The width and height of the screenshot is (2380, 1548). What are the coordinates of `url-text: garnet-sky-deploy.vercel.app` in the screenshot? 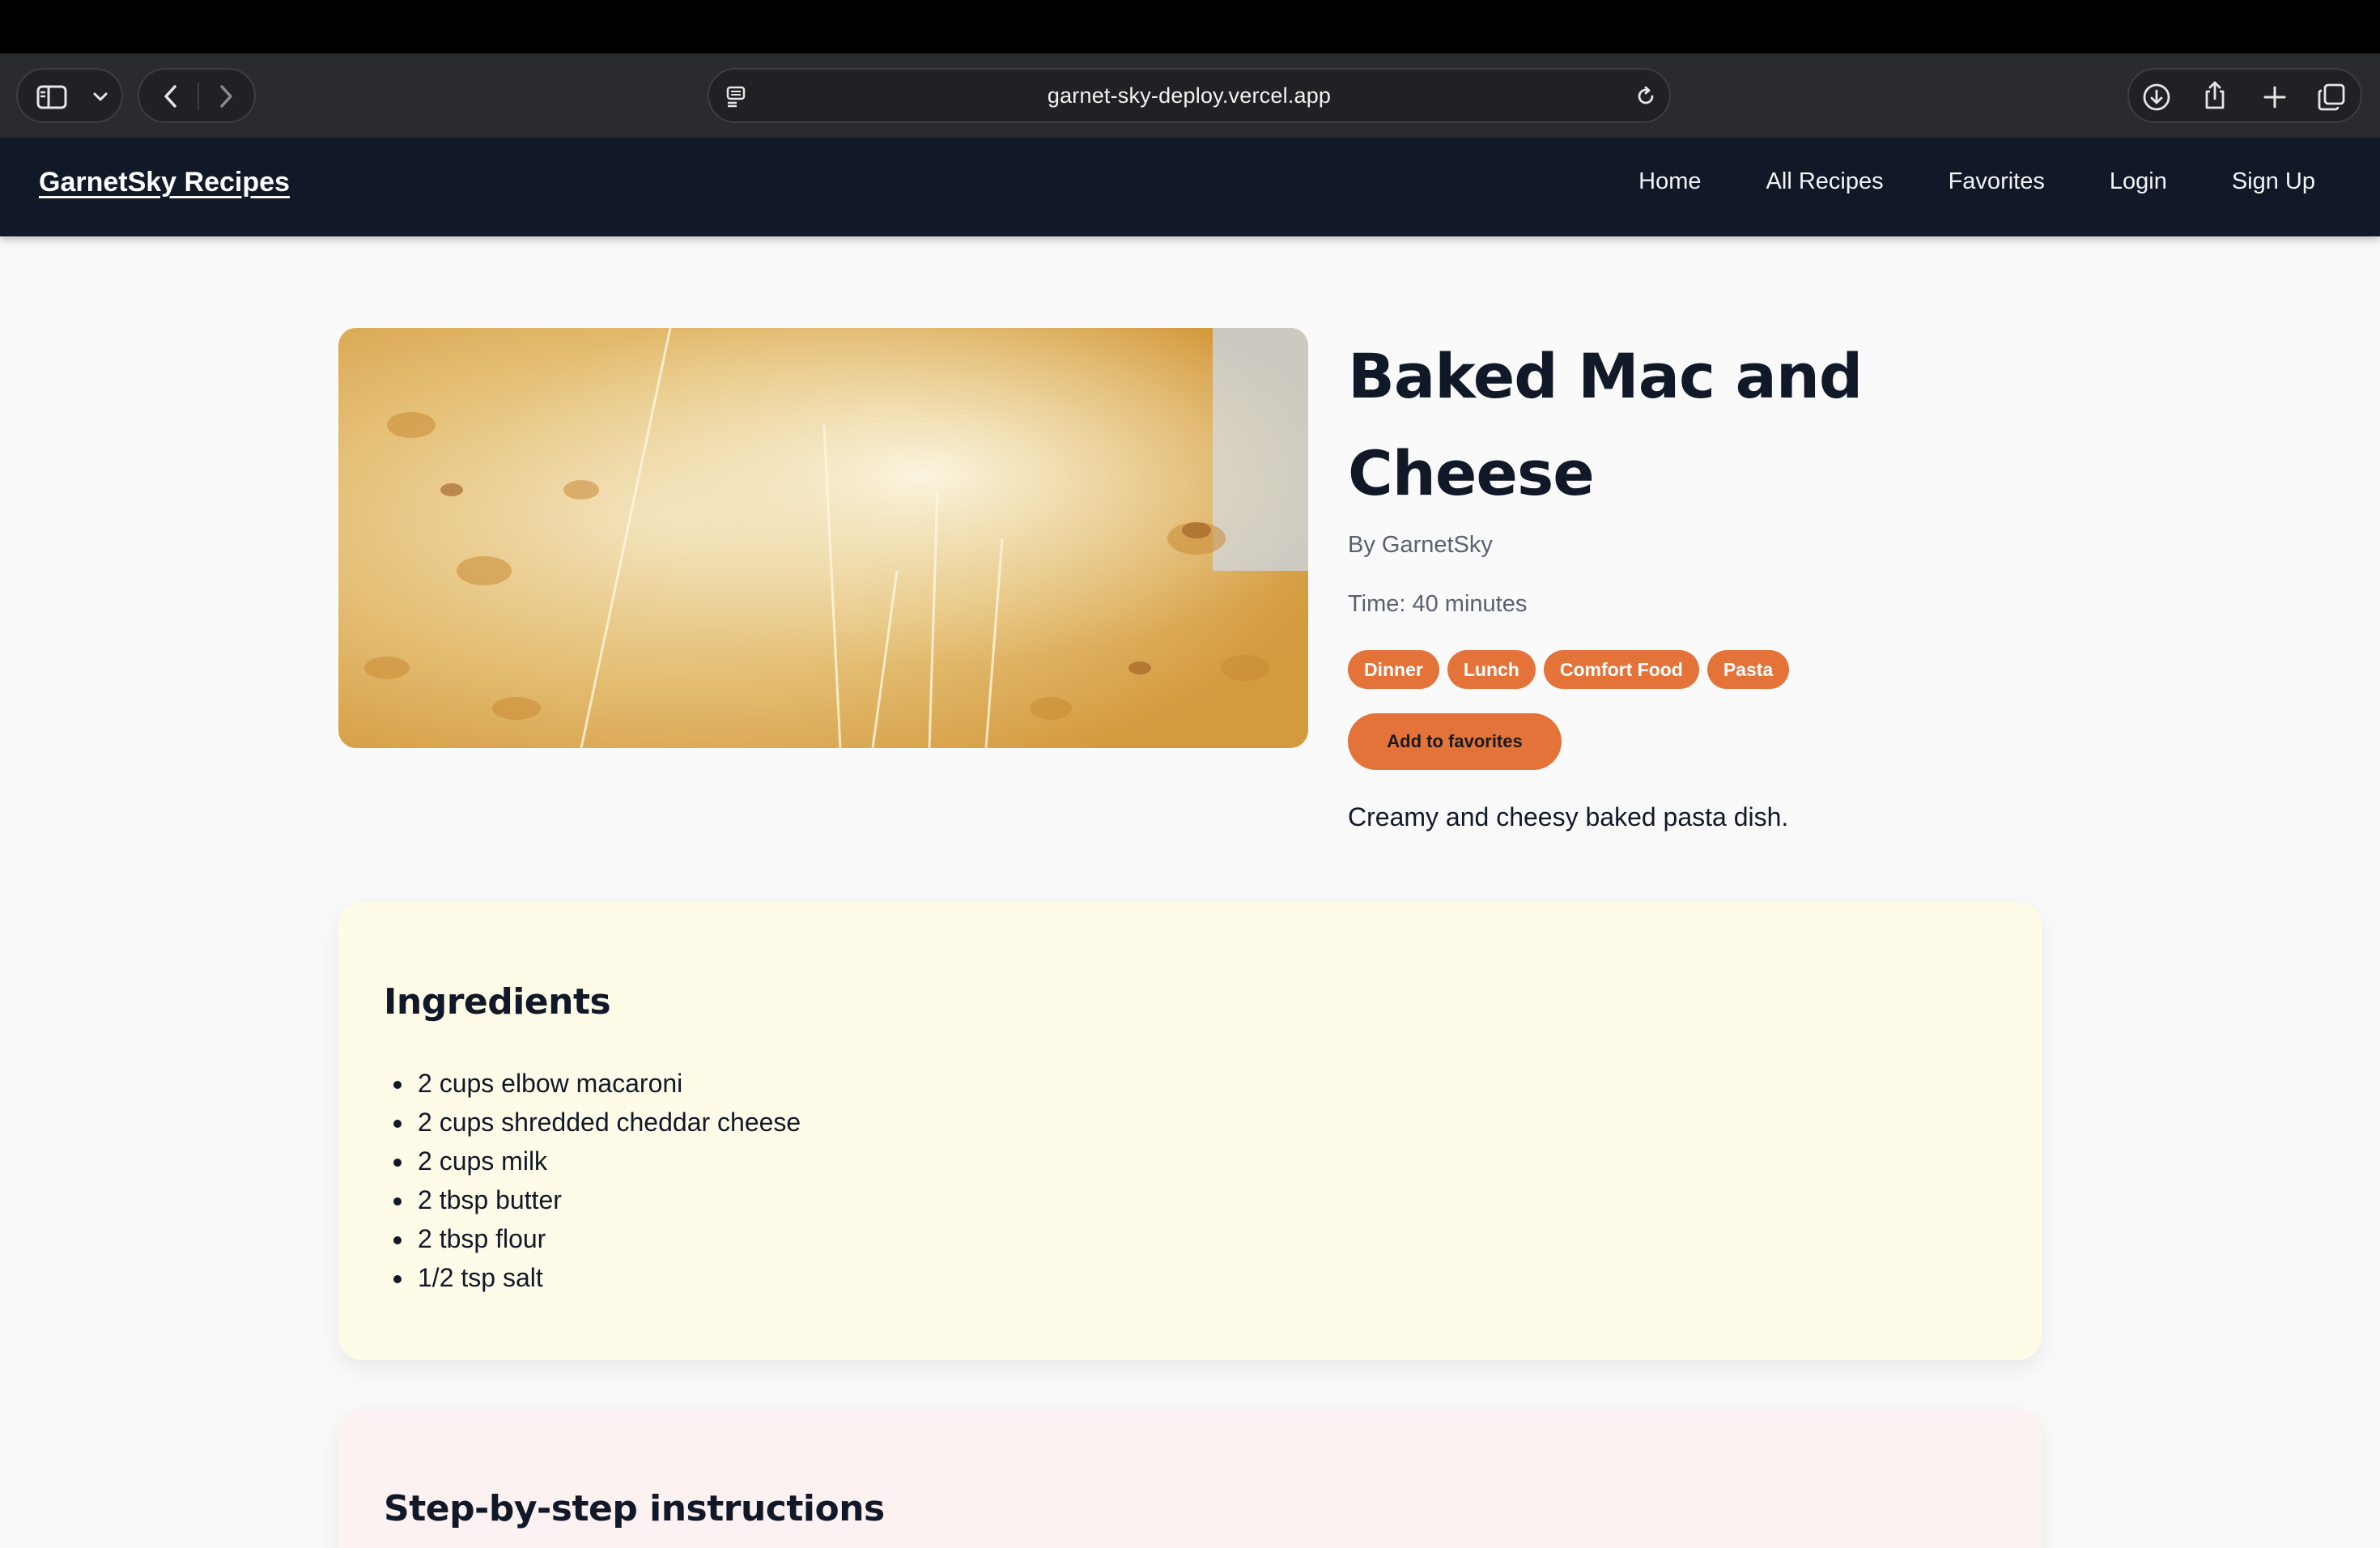 It's located at (1189, 96).